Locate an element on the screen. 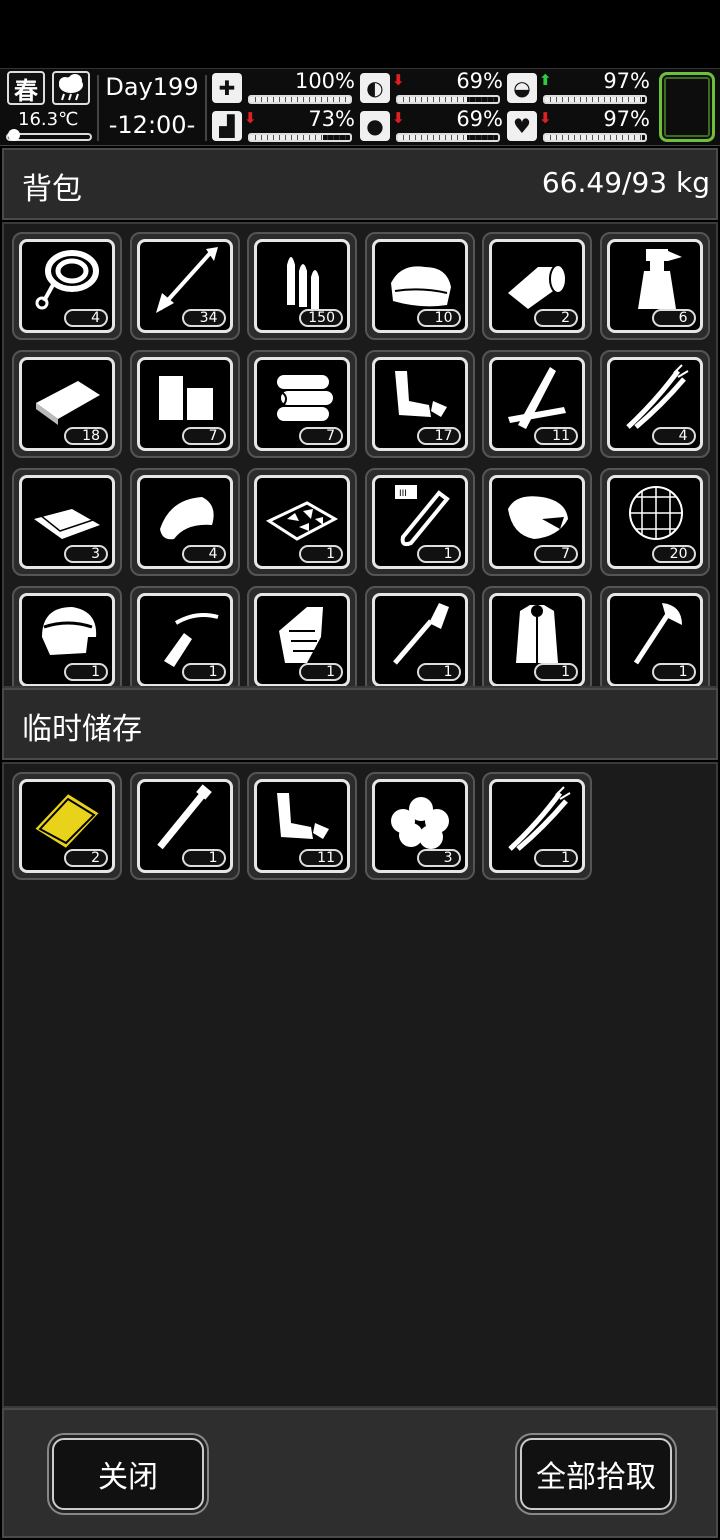  close-button: 关闭 is located at coordinates (128, 1474).